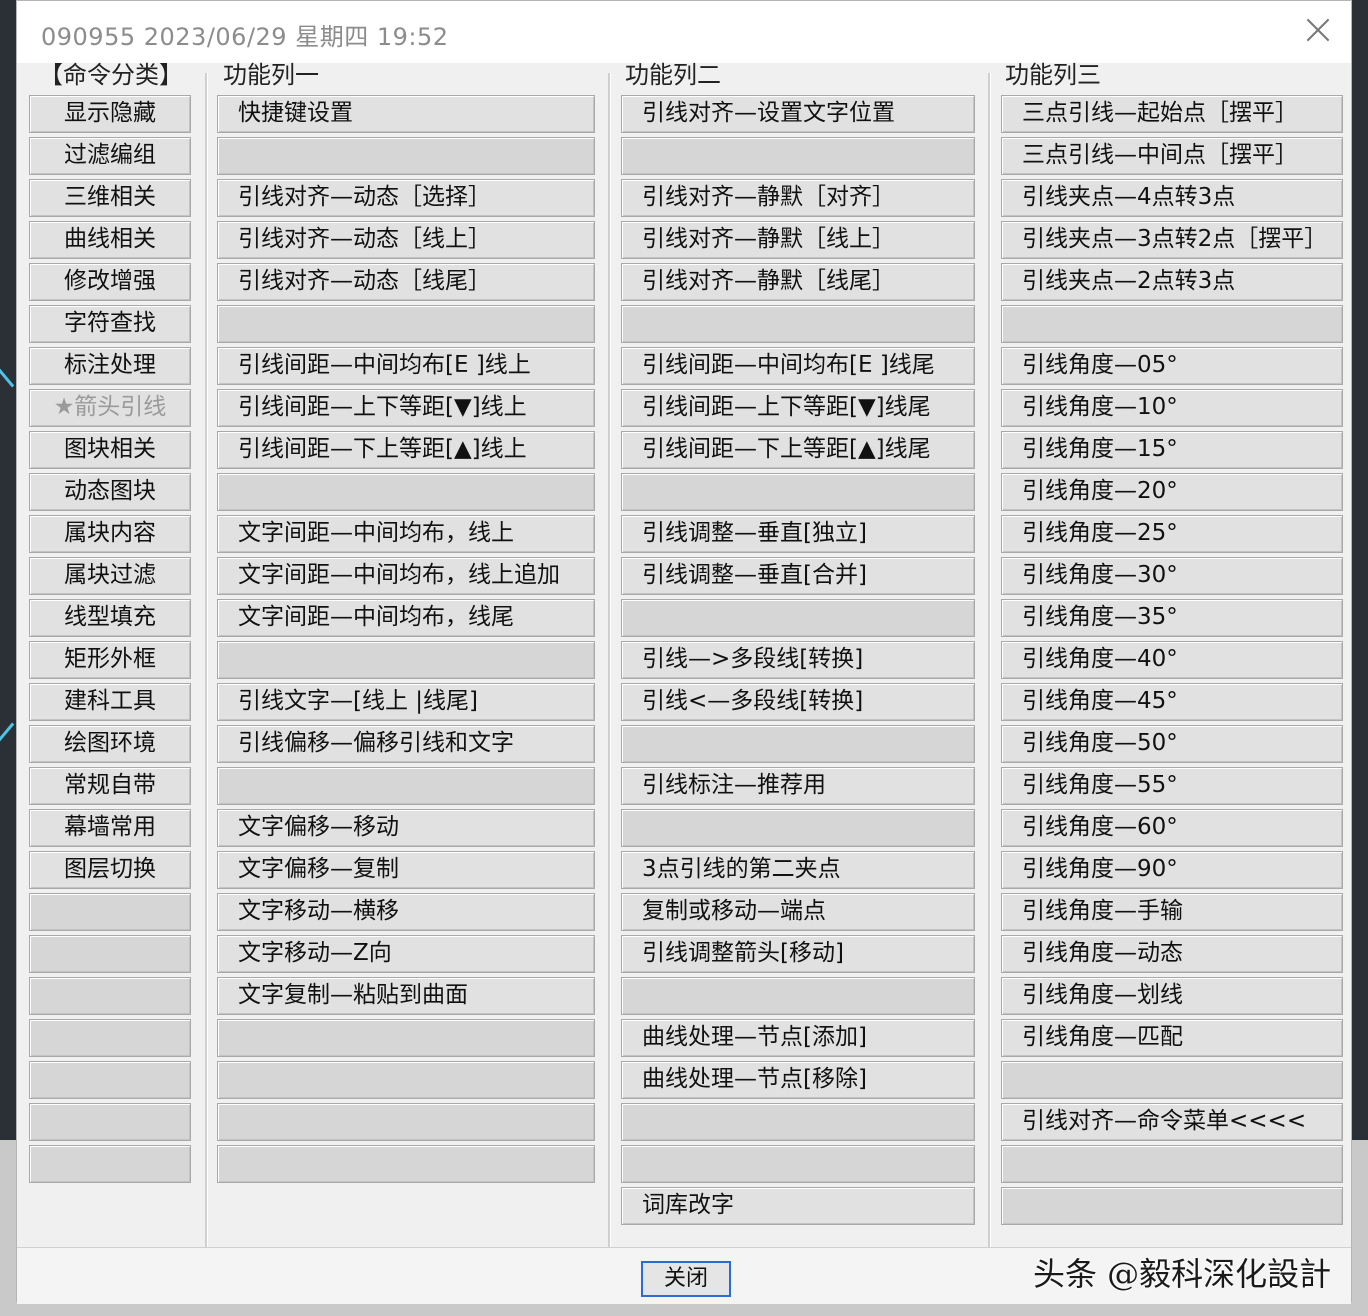  What do you see at coordinates (1172, 870) in the screenshot?
I see `function-button: 引线角度—90°` at bounding box center [1172, 870].